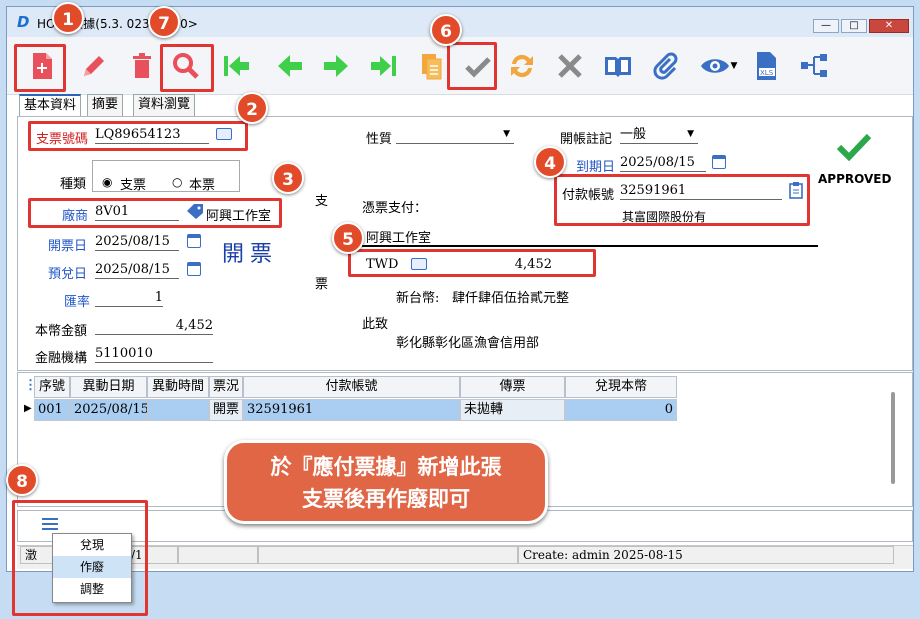  I want to click on table-cell: 32591961, so click(351, 410).